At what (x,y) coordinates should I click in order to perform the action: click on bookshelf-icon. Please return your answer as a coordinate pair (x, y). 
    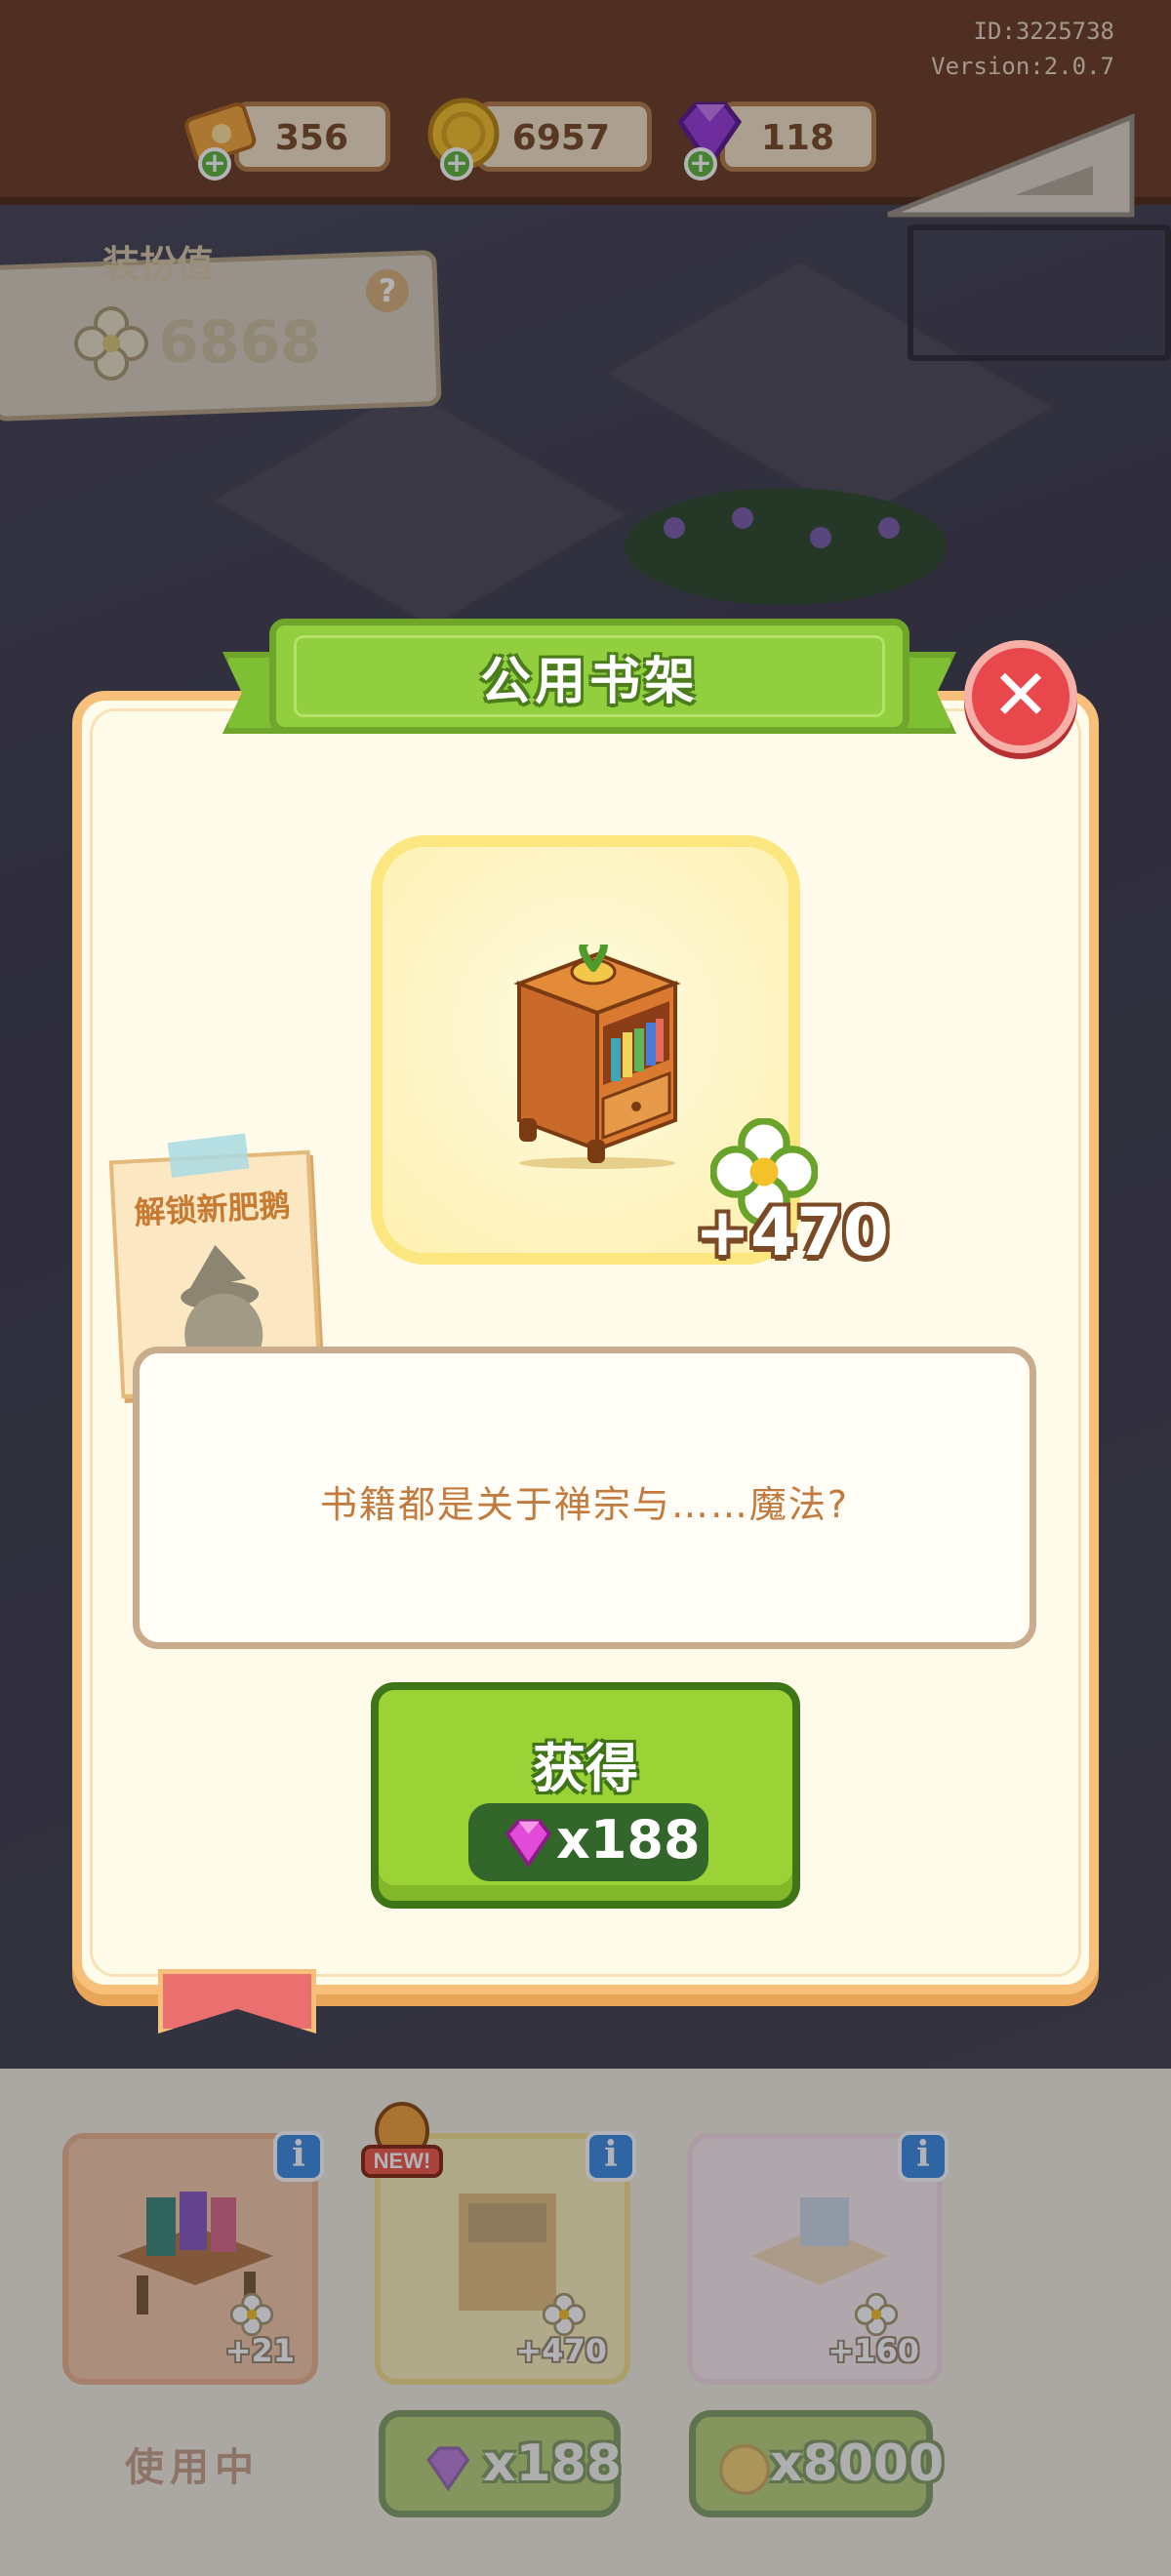
    Looking at the image, I should click on (597, 1057).